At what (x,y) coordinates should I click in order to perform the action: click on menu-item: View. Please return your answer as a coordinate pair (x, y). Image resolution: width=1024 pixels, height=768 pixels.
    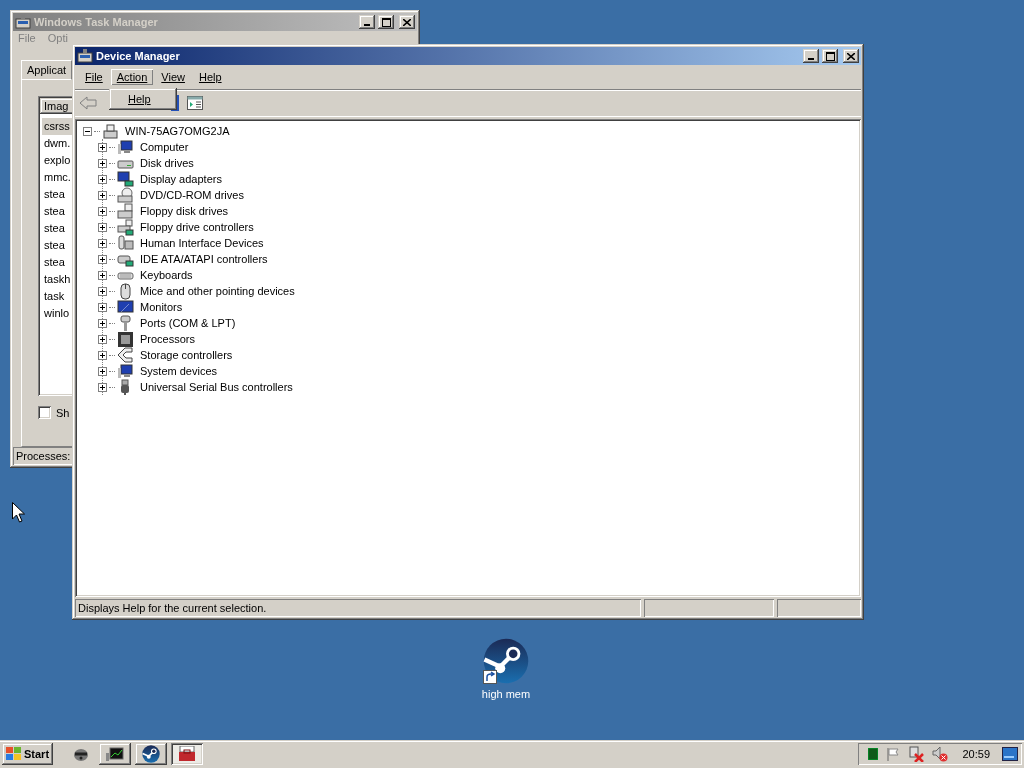
    Looking at the image, I should click on (173, 77).